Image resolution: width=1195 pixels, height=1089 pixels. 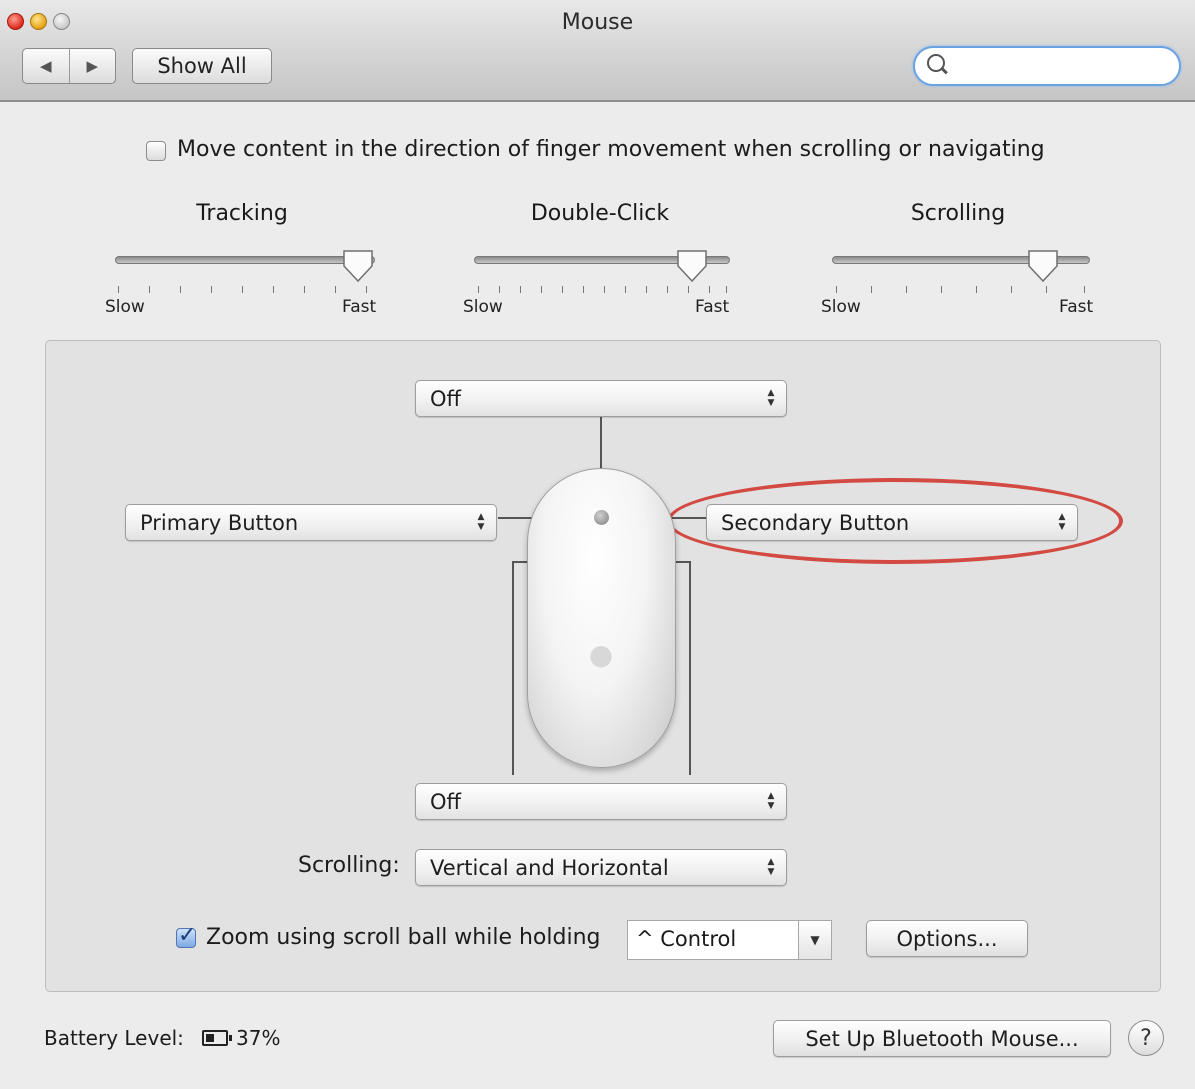 What do you see at coordinates (483, 307) in the screenshot?
I see `double-click-slow-label: Slow` at bounding box center [483, 307].